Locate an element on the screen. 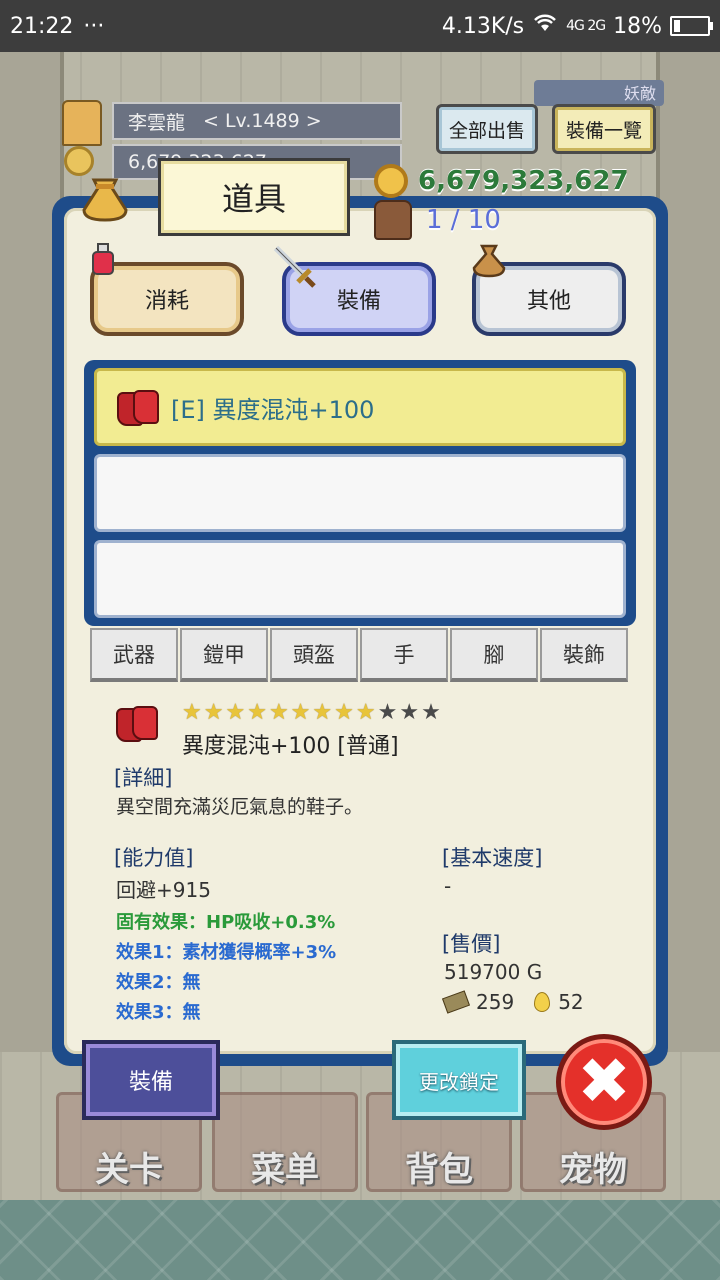  sell-resources: 259 52 is located at coordinates (512, 1002).